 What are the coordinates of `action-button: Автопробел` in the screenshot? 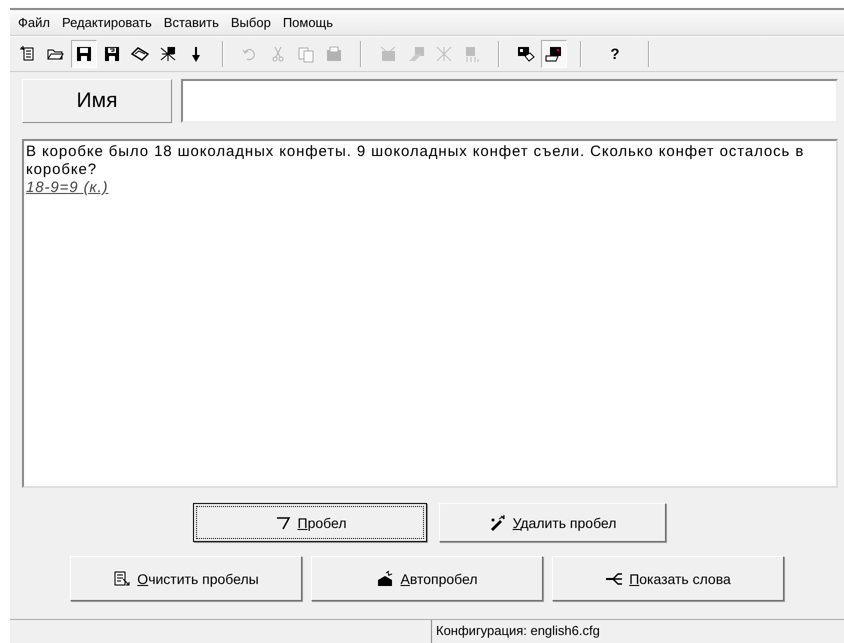 It's located at (427, 578).